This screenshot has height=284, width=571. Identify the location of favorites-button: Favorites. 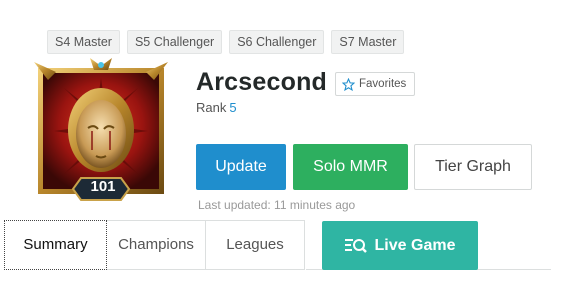
(375, 84).